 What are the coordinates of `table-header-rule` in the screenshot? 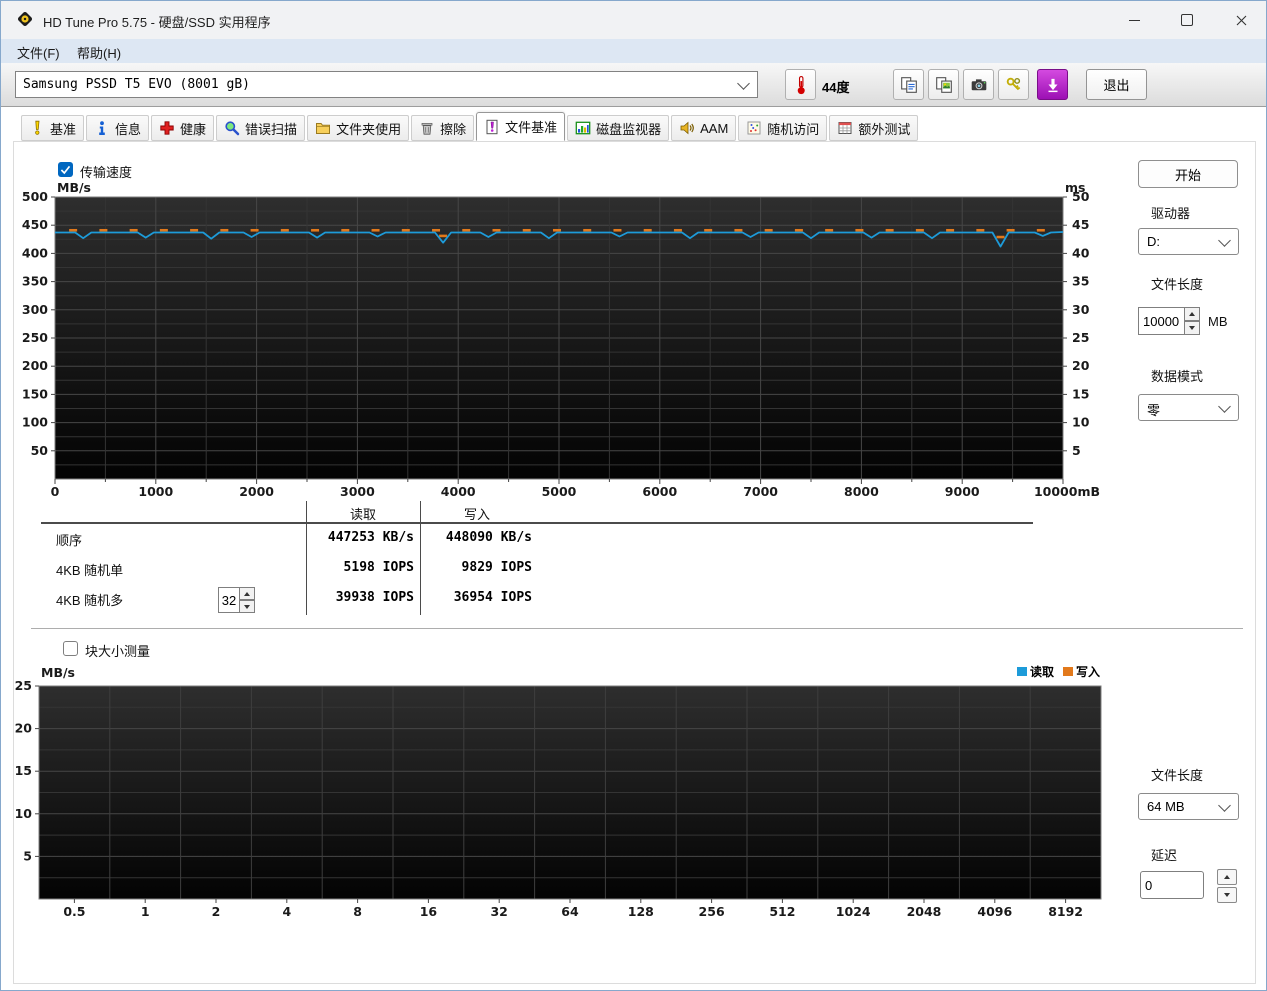 It's located at (537, 523).